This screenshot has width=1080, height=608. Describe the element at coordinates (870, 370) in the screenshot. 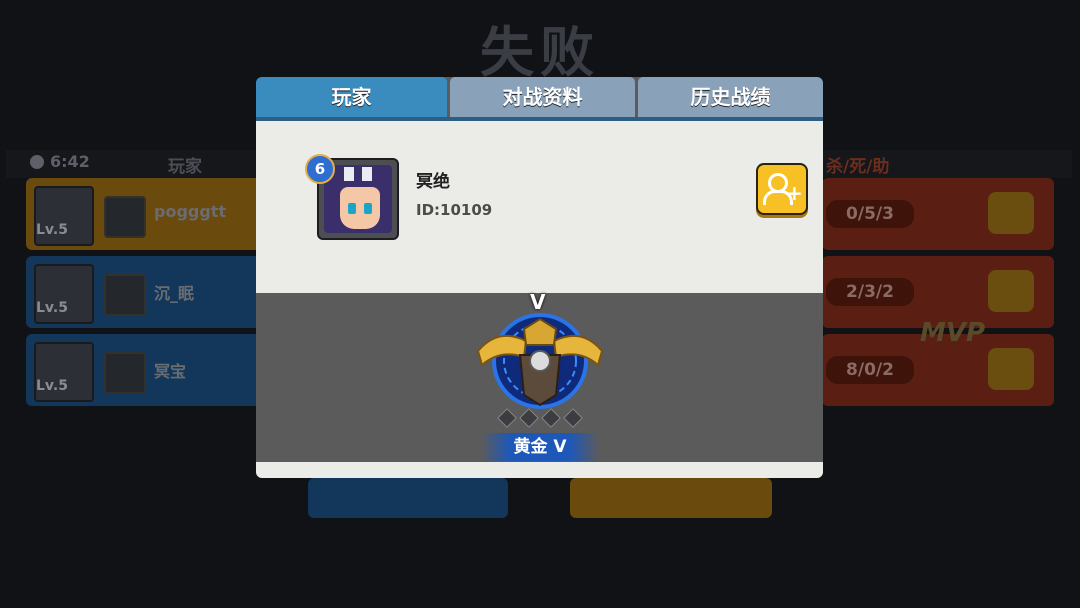

I see `kda-value: 8/0/2` at that location.